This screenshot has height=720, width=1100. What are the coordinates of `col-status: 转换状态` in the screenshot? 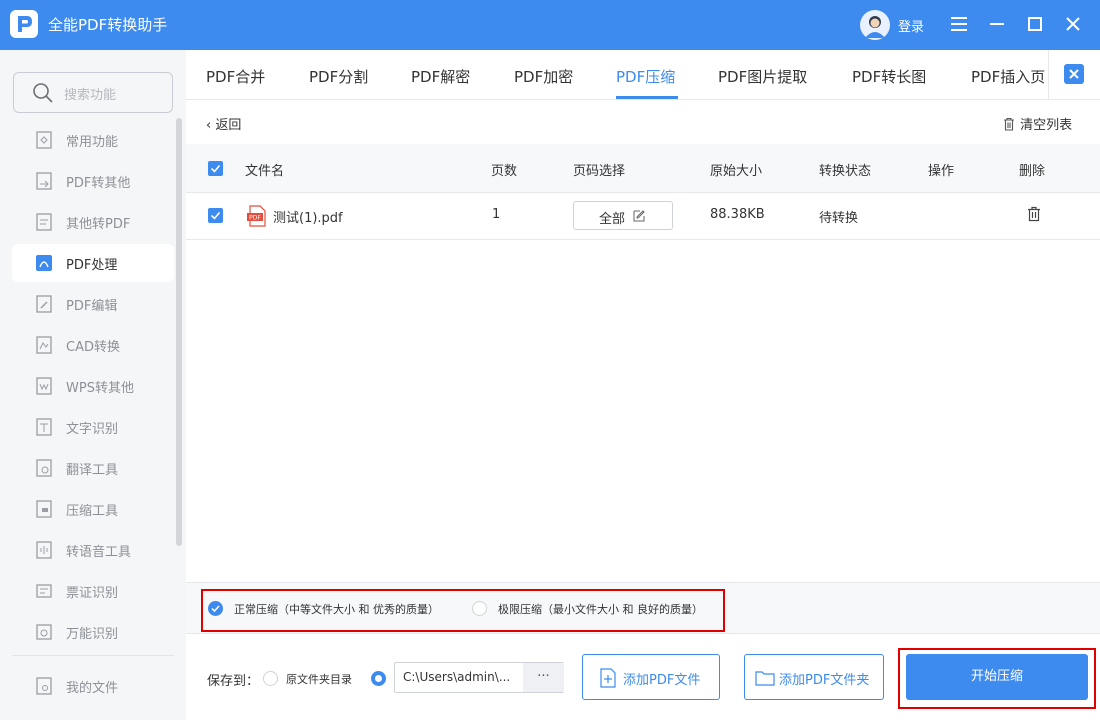 It's located at (845, 171).